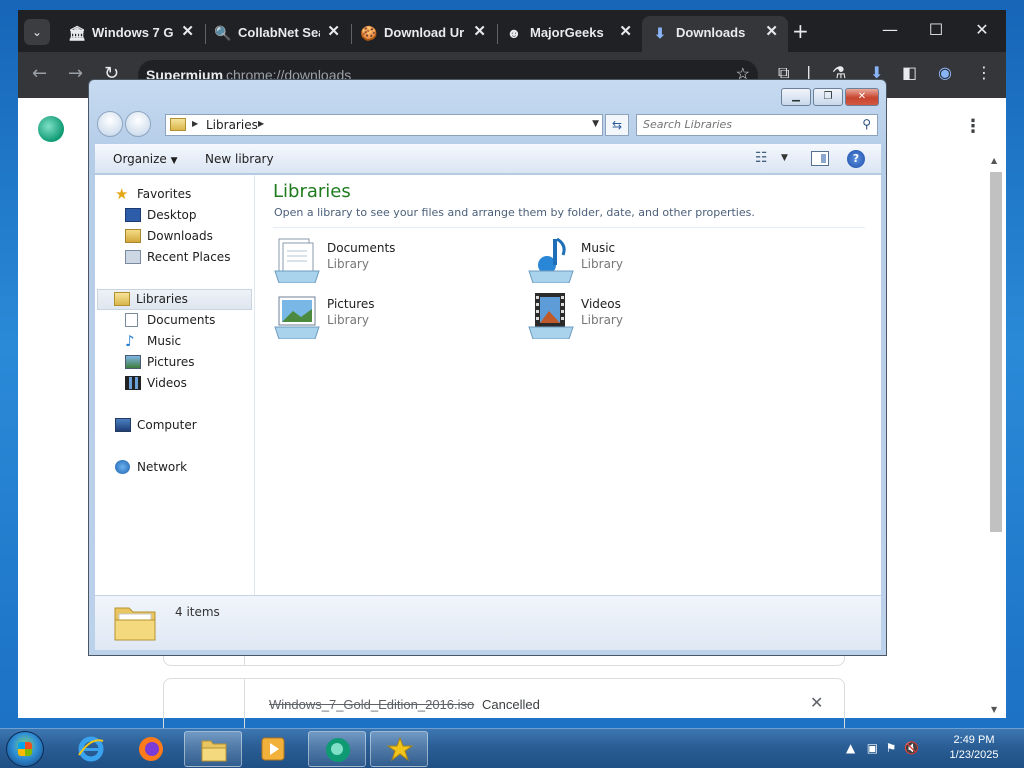 This screenshot has width=1024, height=768. Describe the element at coordinates (994, 160) in the screenshot. I see `scroll-up-icon: ▲` at that location.